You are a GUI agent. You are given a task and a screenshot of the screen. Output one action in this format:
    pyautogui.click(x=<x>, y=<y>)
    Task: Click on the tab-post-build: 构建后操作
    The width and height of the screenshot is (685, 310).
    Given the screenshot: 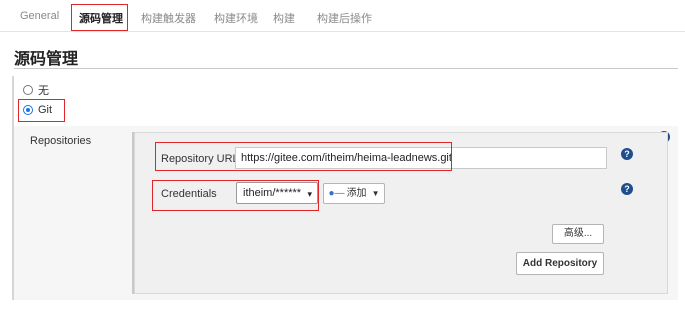 What is the action you would take?
    pyautogui.click(x=344, y=18)
    